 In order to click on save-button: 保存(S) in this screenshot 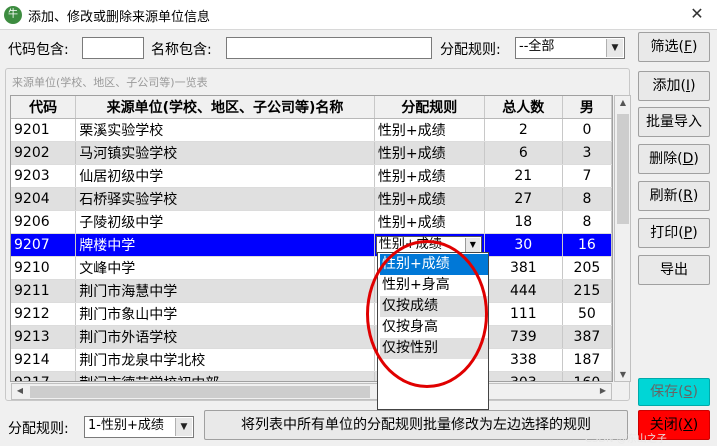, I will do `click(674, 392)`.